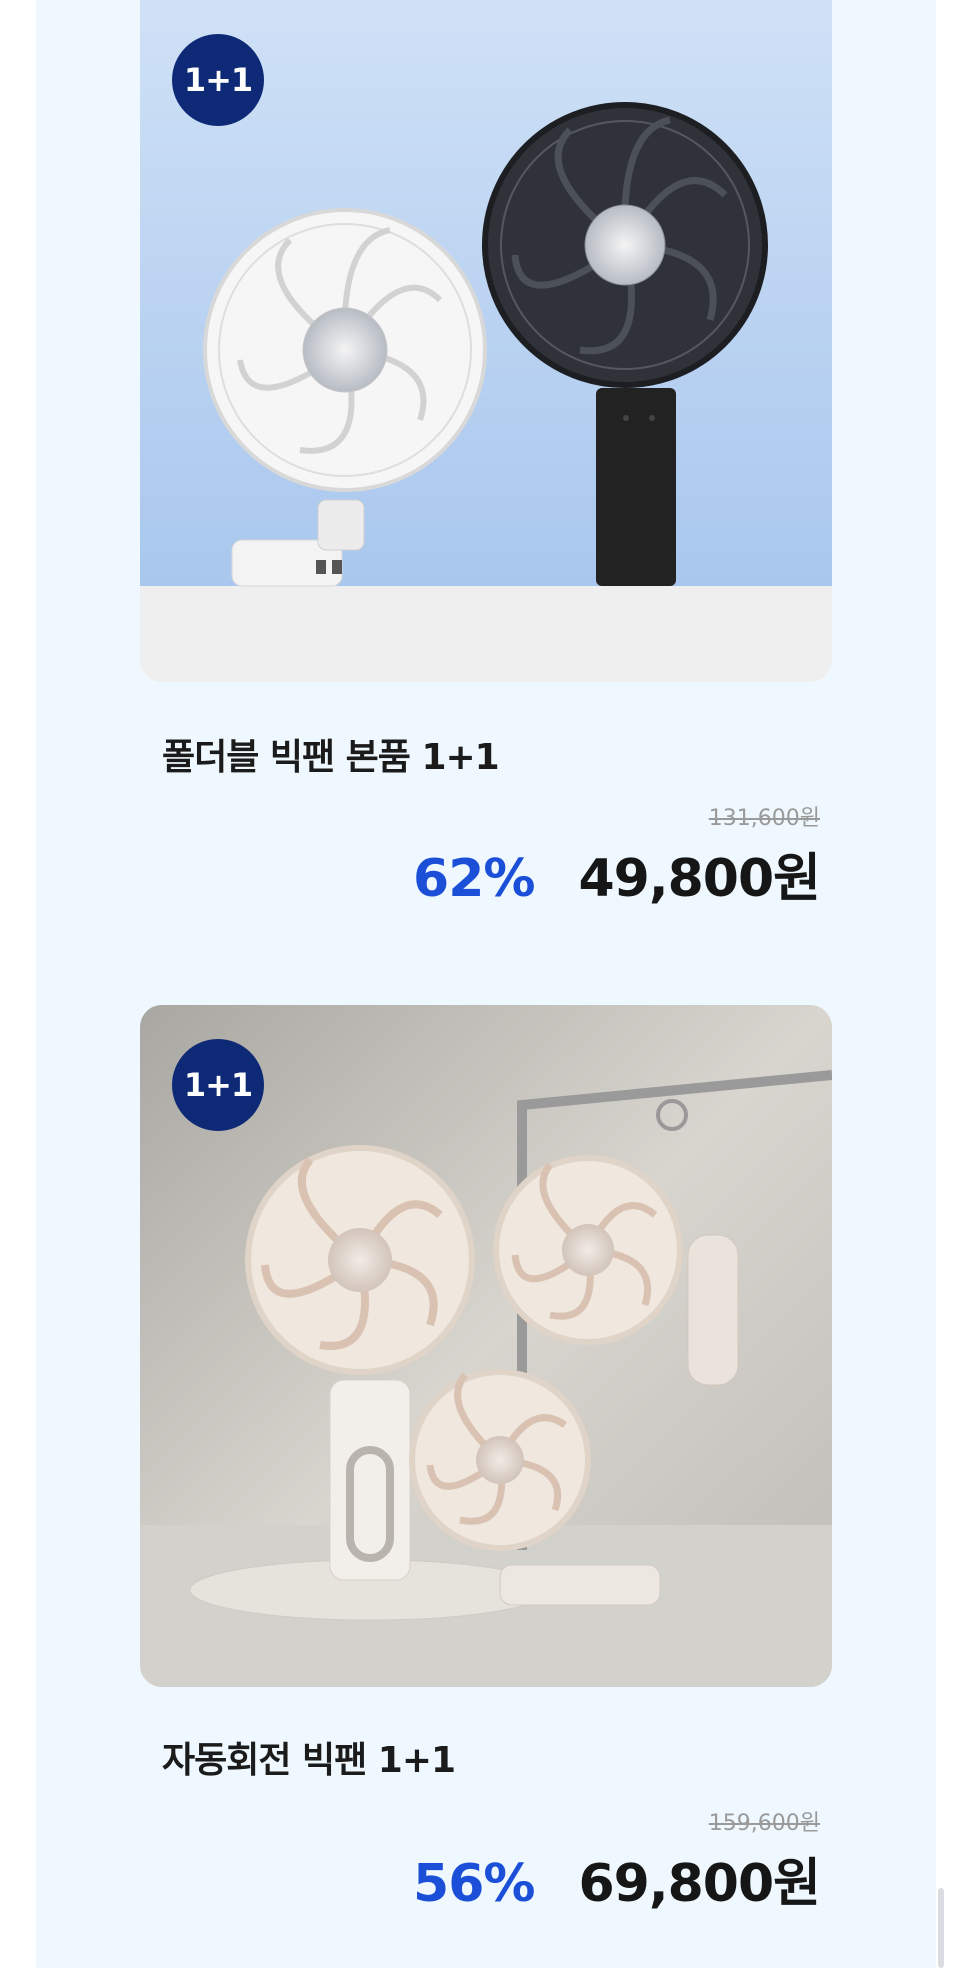 This screenshot has width=972, height=1968. I want to click on original-price: 159,600원, so click(764, 1823).